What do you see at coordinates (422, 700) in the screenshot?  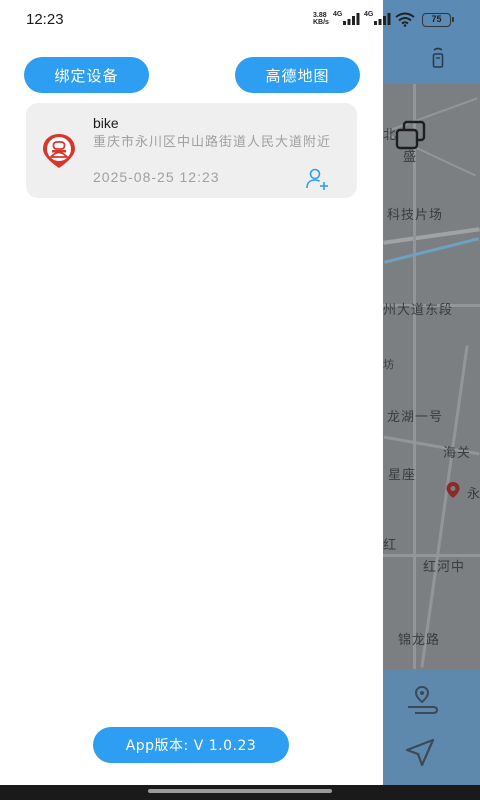 I see `route-icon` at bounding box center [422, 700].